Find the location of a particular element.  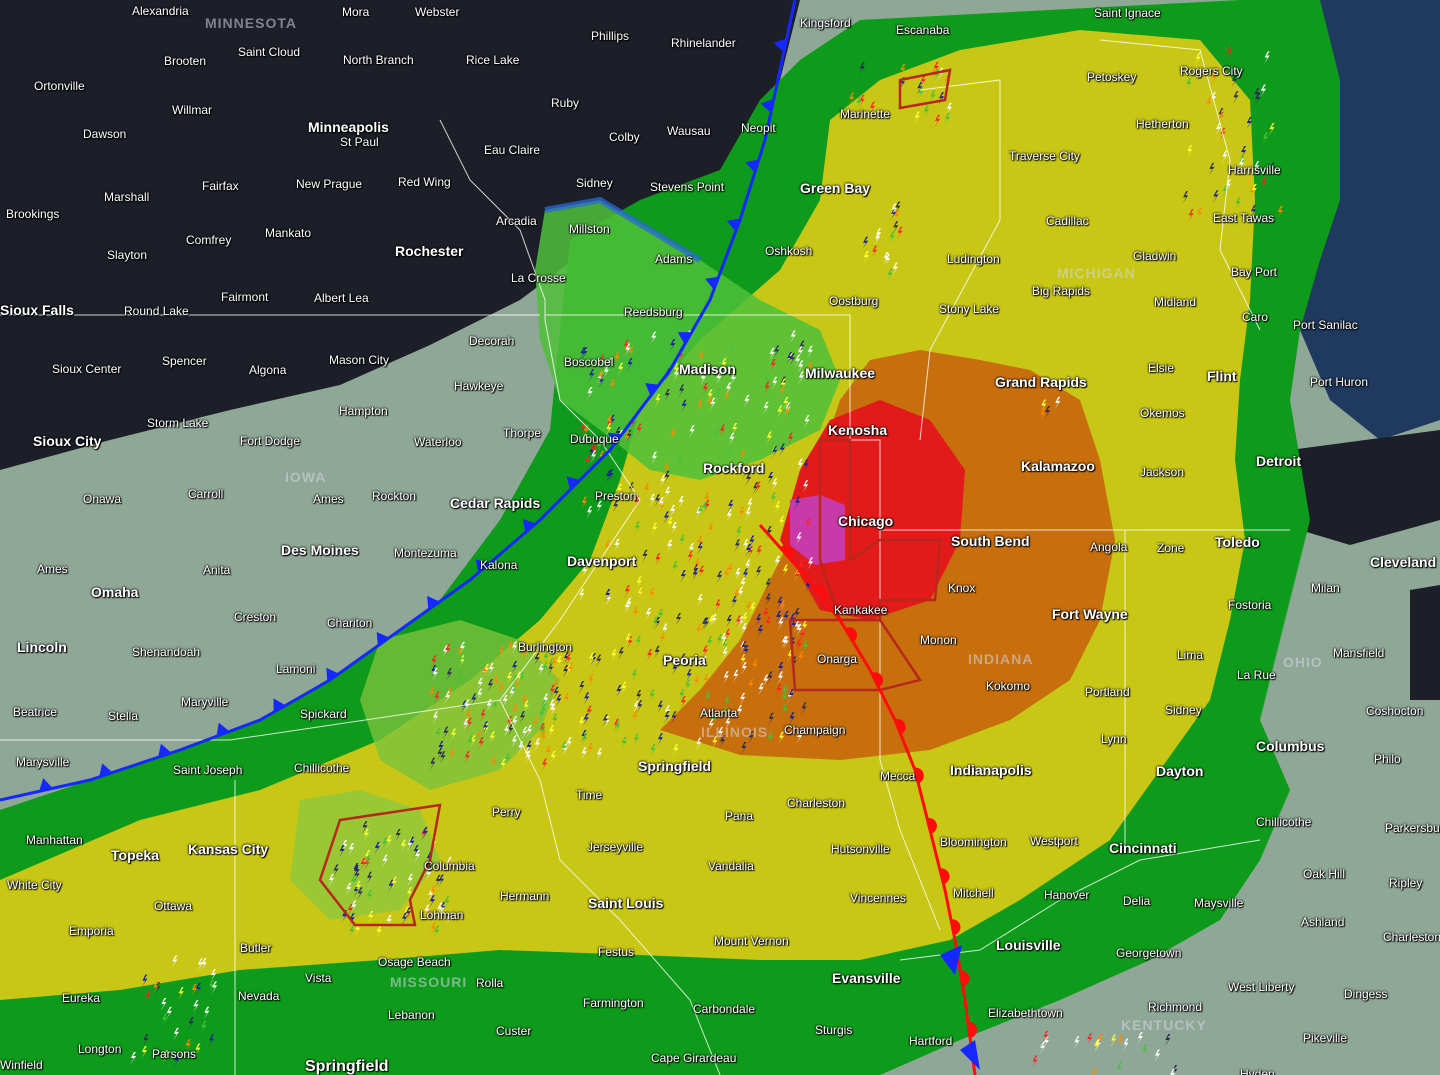

city-label-rogers-city: Rogers City is located at coordinates (1211, 71).